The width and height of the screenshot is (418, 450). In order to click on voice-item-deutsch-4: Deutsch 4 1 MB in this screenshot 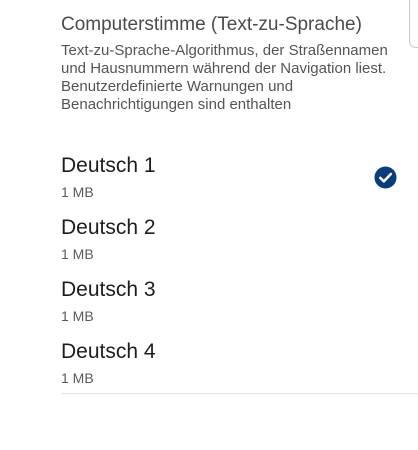, I will do `click(239, 367)`.